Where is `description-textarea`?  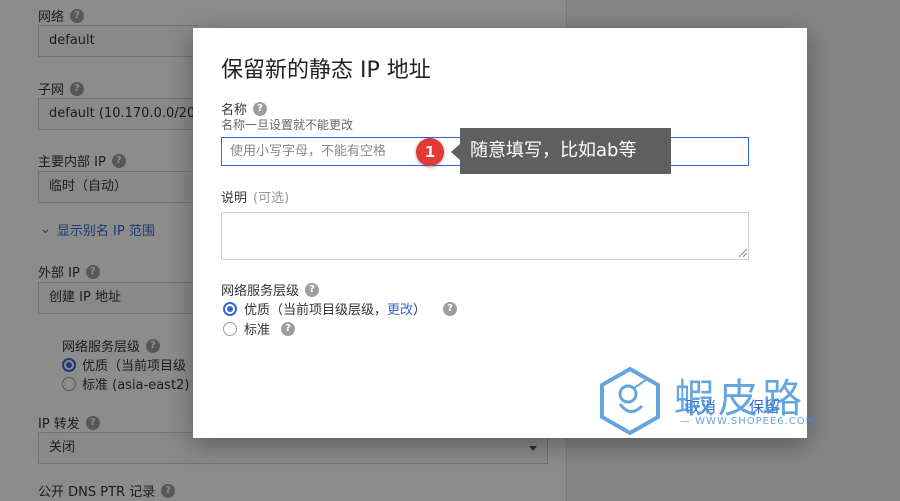
description-textarea is located at coordinates (485, 236).